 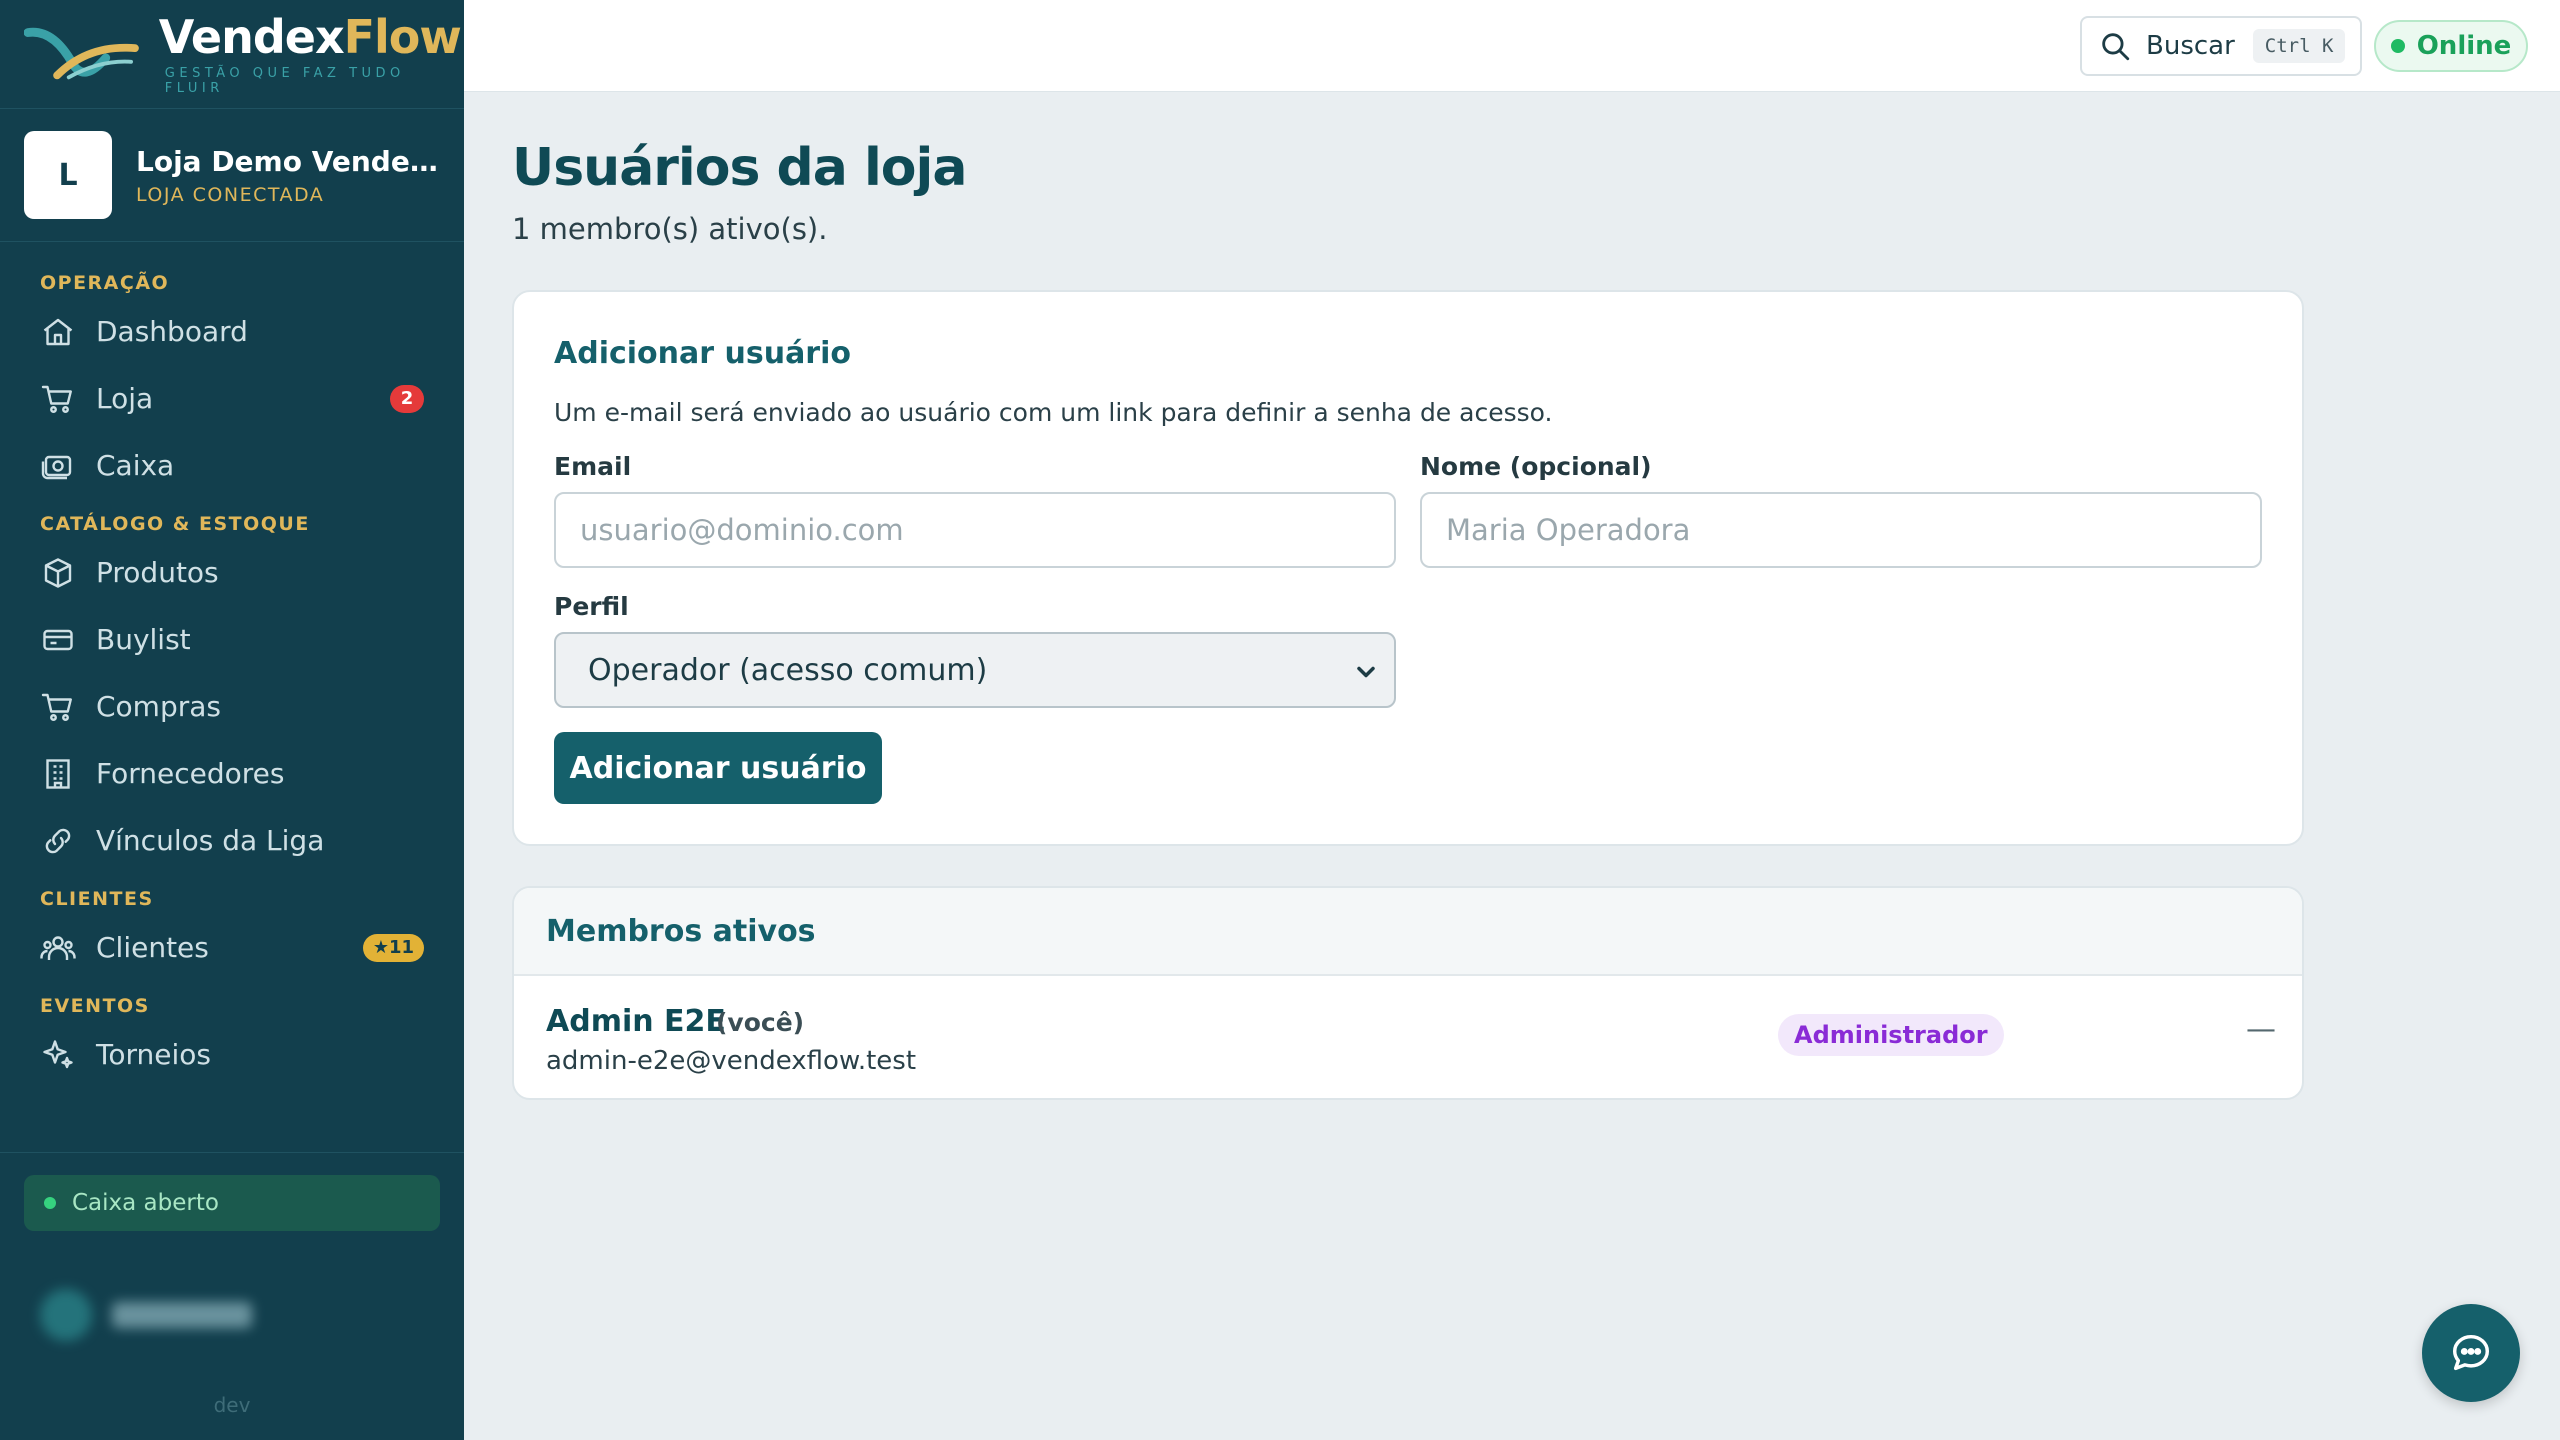 I want to click on sidebar-item-label: Loja, so click(x=125, y=398).